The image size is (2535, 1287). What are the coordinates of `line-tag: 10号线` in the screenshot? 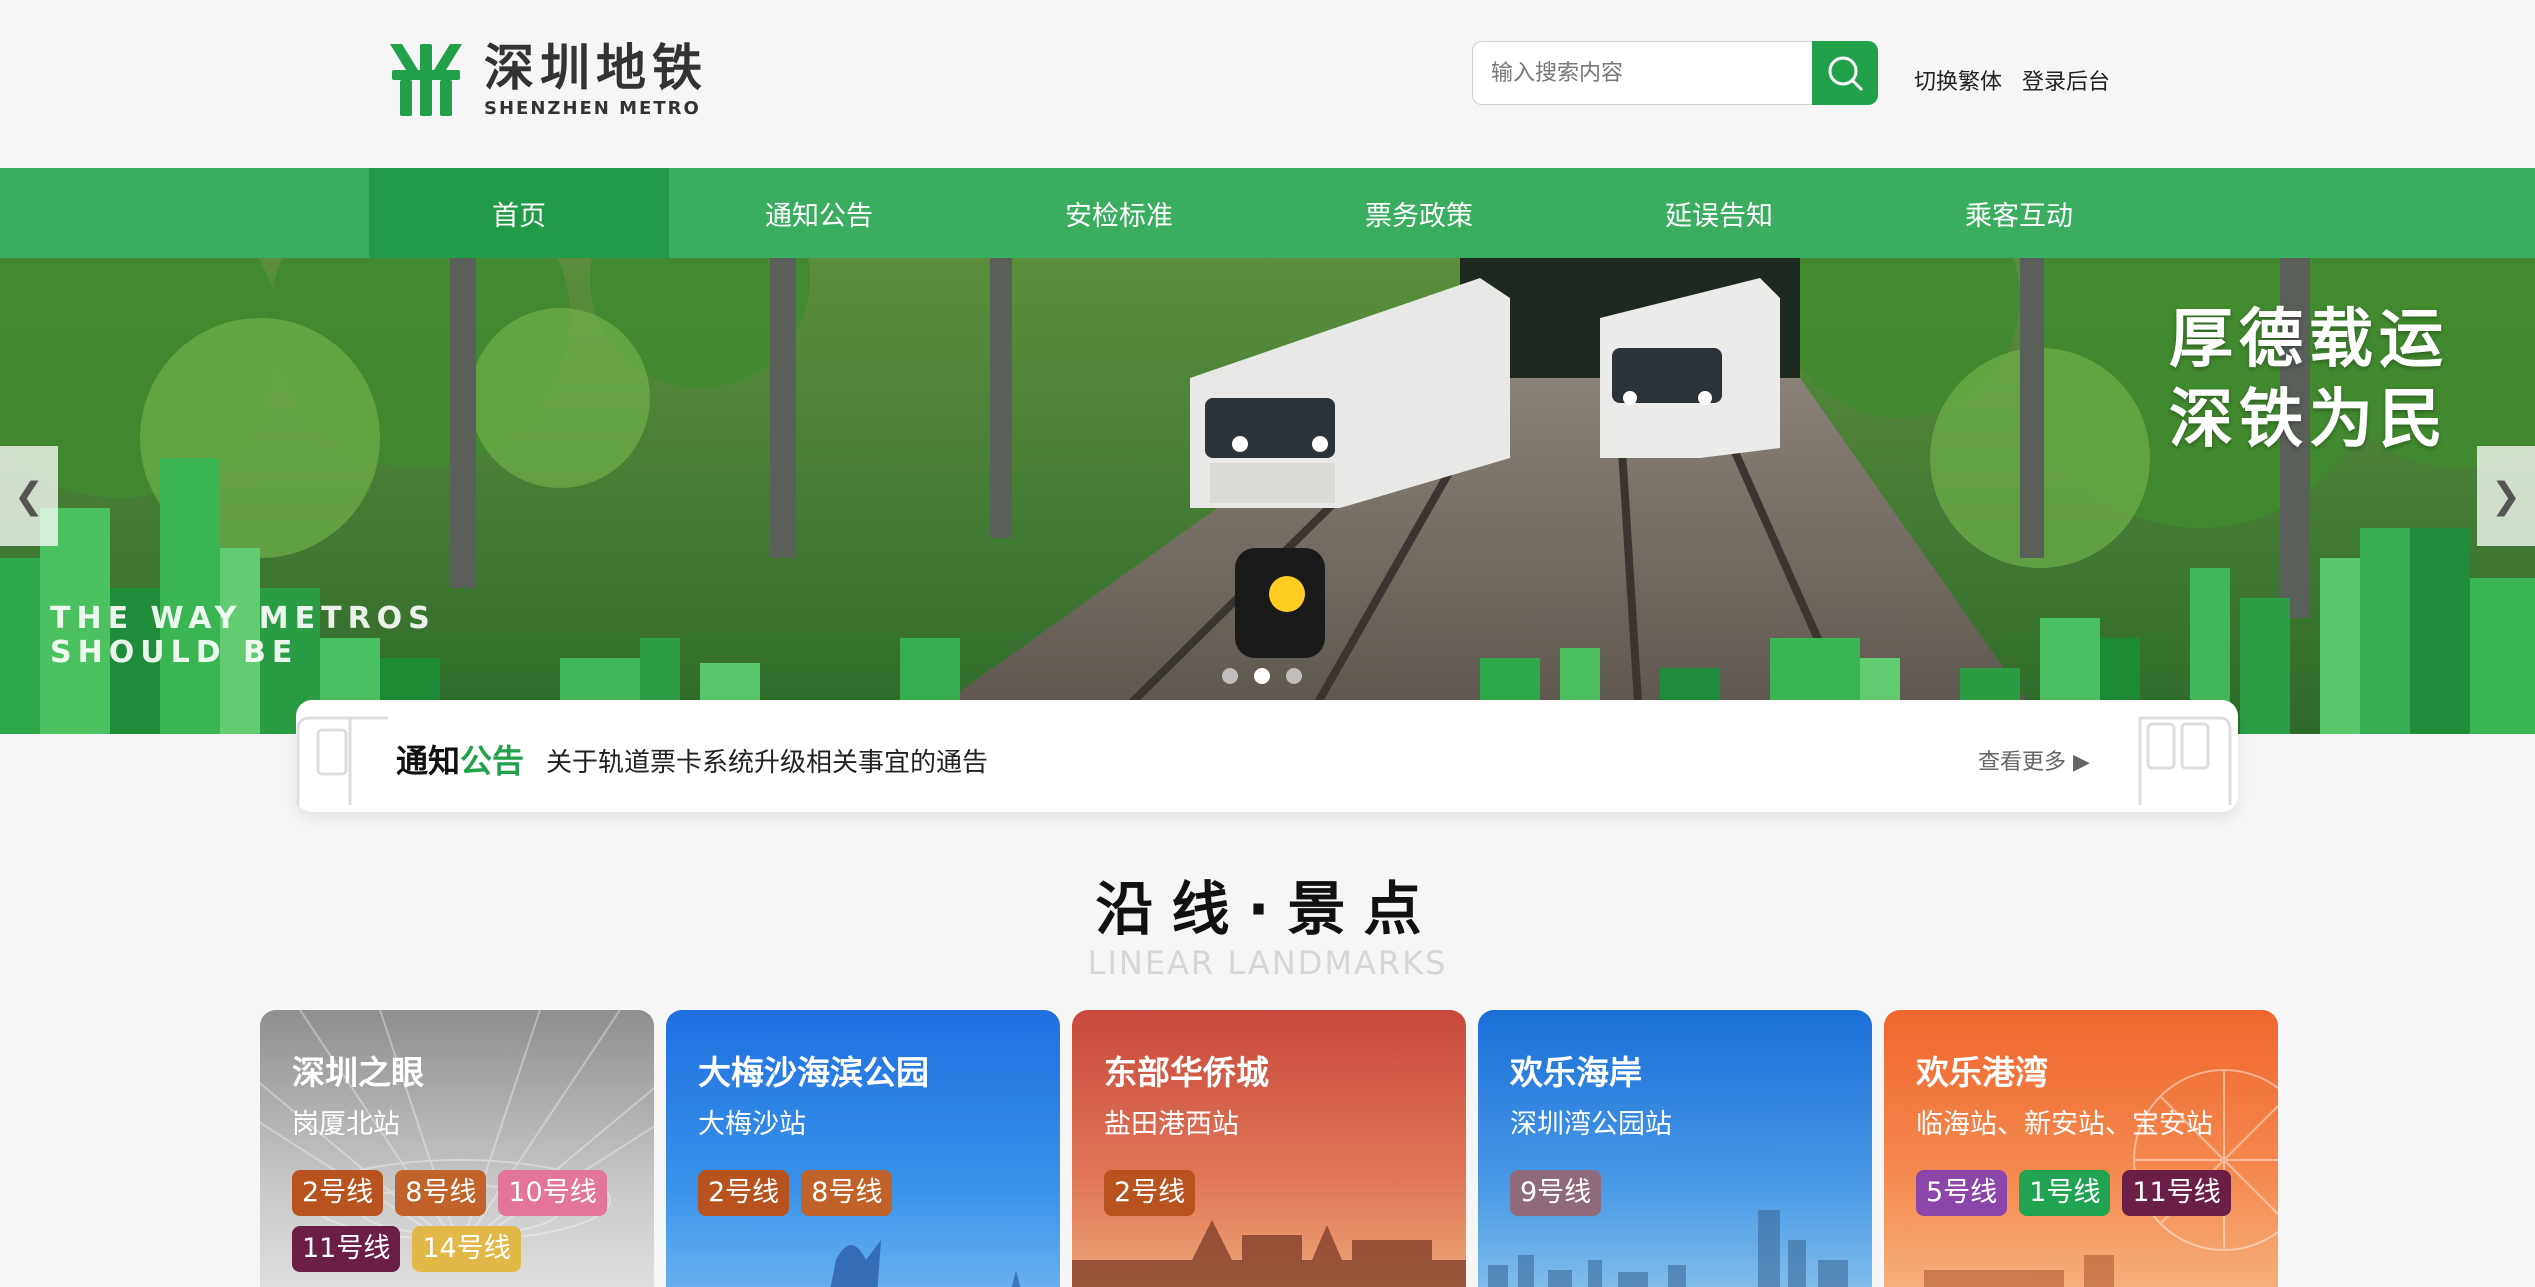 It's located at (552, 1193).